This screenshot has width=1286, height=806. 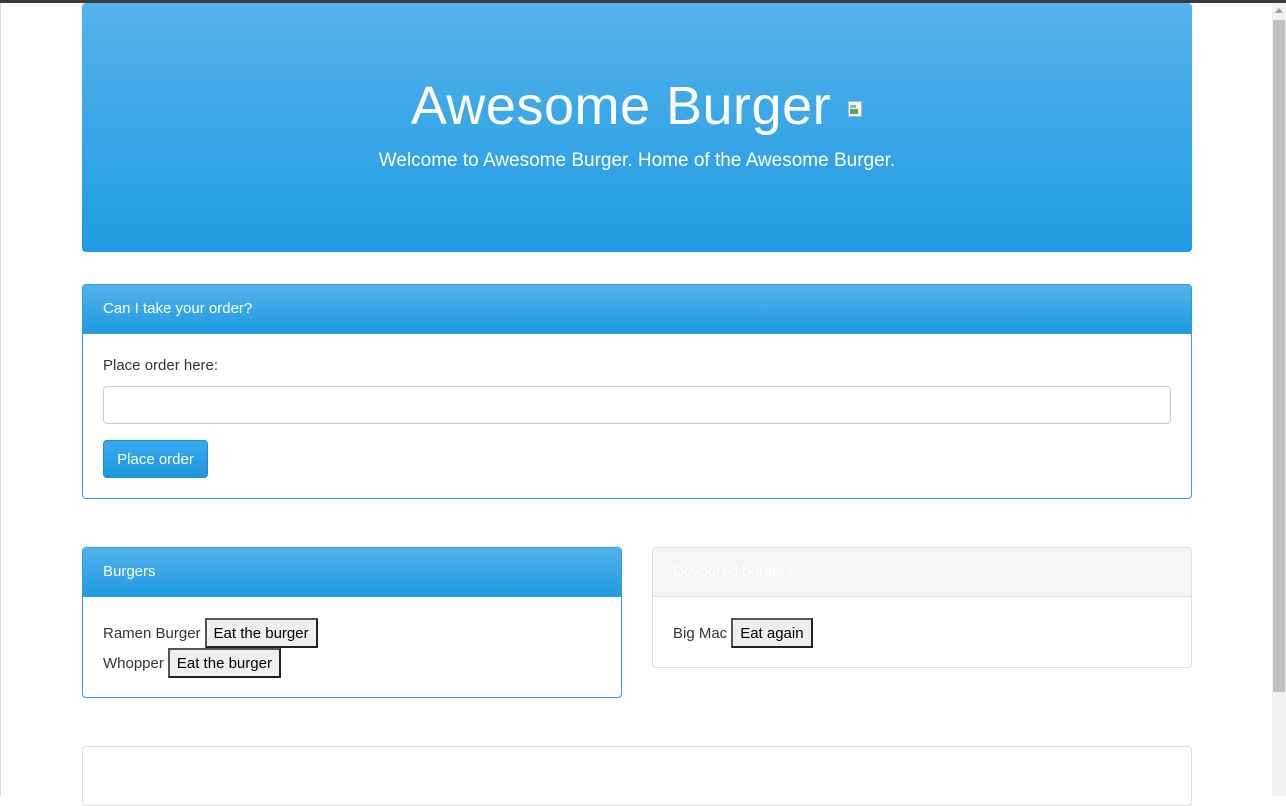 I want to click on devoured-panel-heading: Devoured burgers, so click(x=922, y=572).